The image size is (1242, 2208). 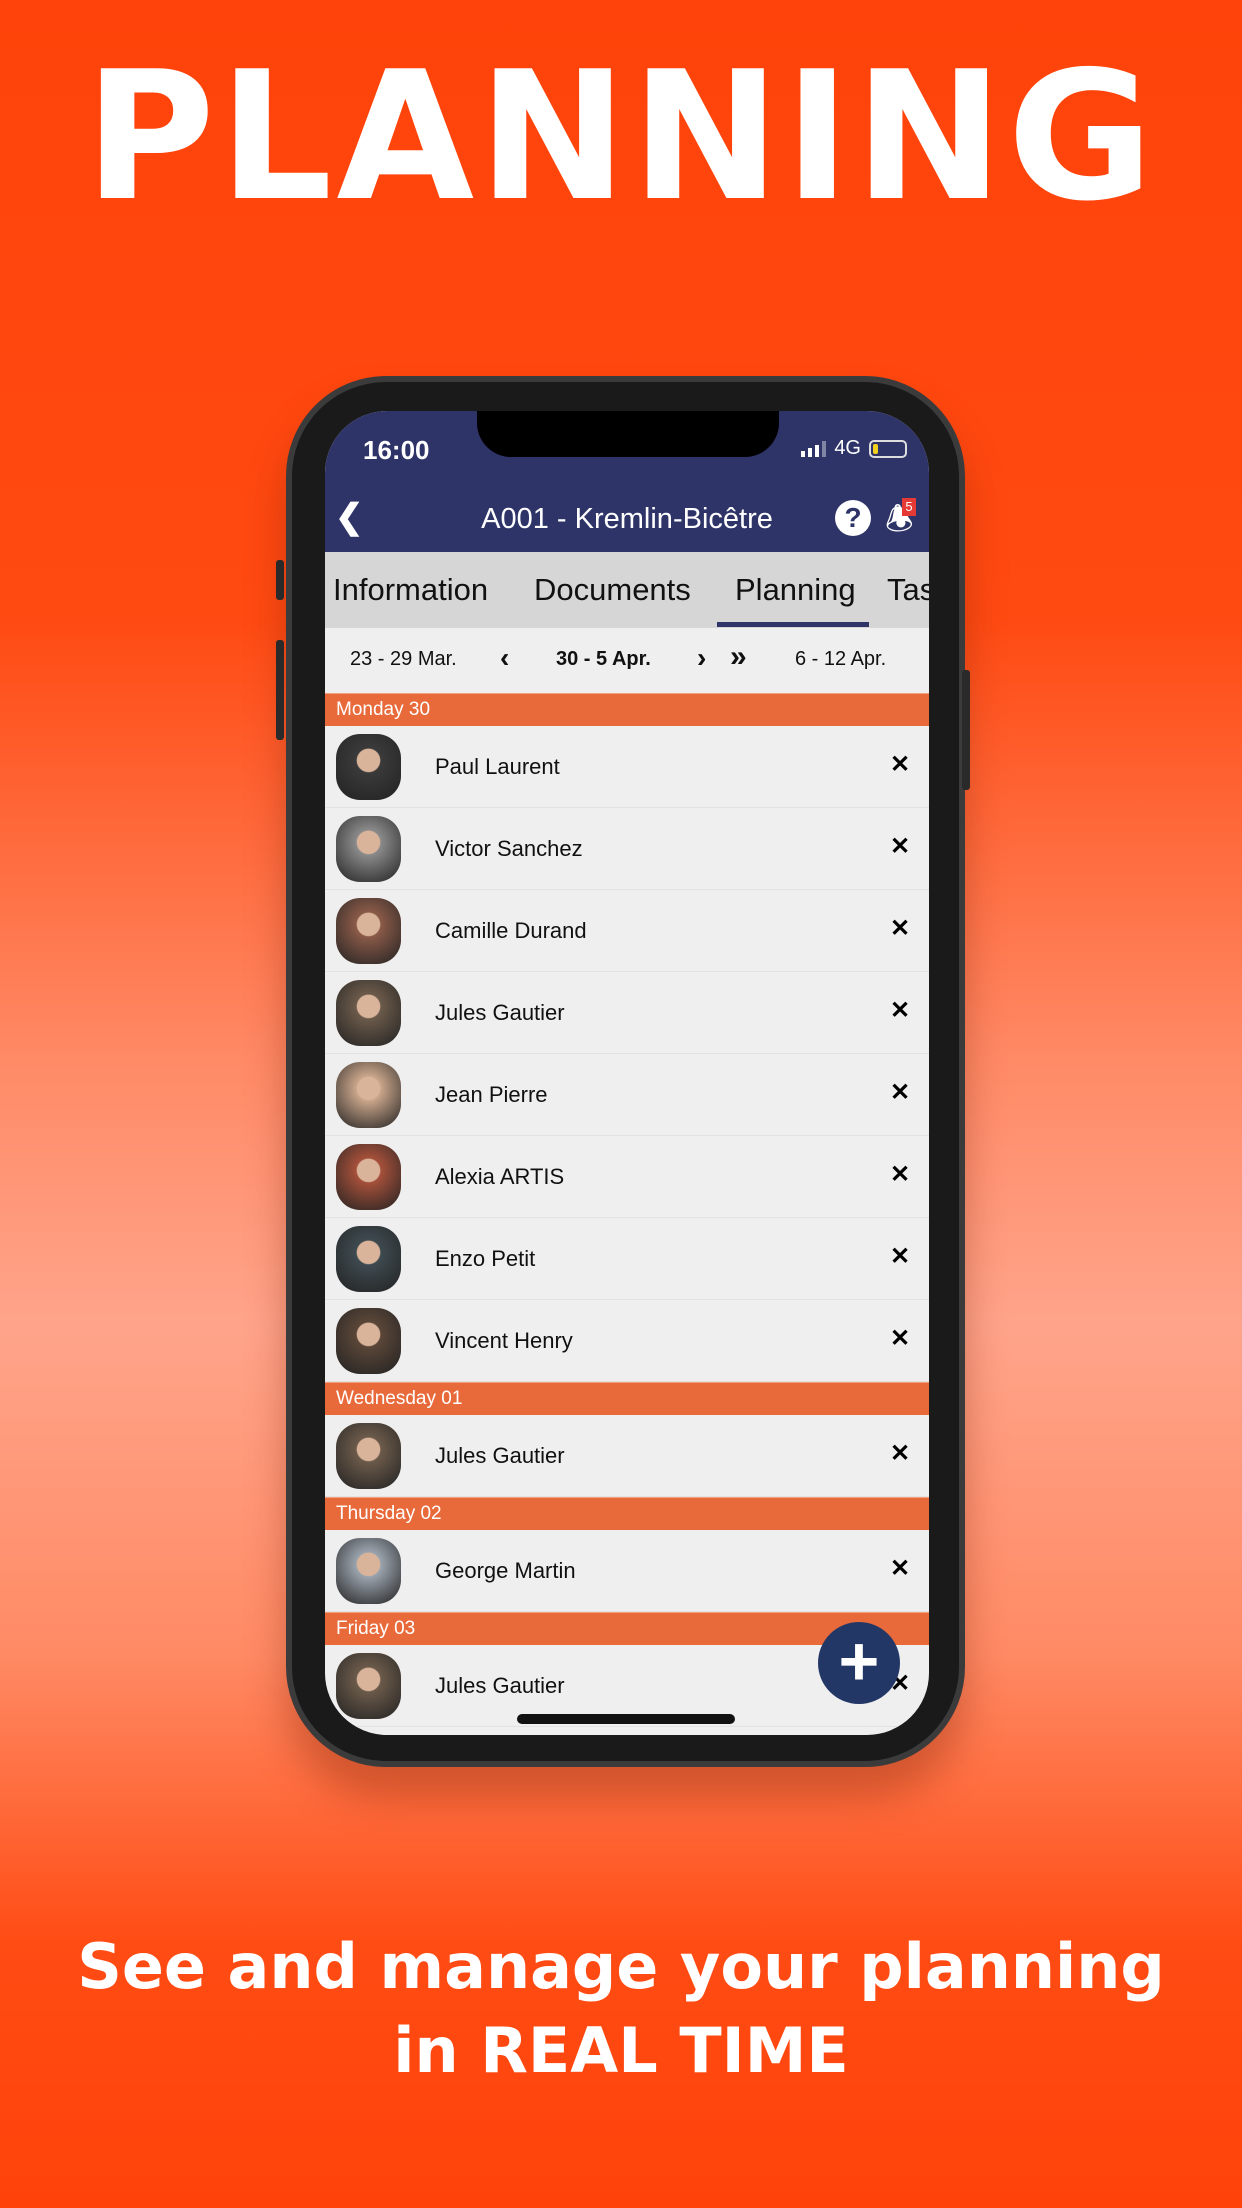 What do you see at coordinates (504, 1340) in the screenshot?
I see `person-name: Vincent Henry` at bounding box center [504, 1340].